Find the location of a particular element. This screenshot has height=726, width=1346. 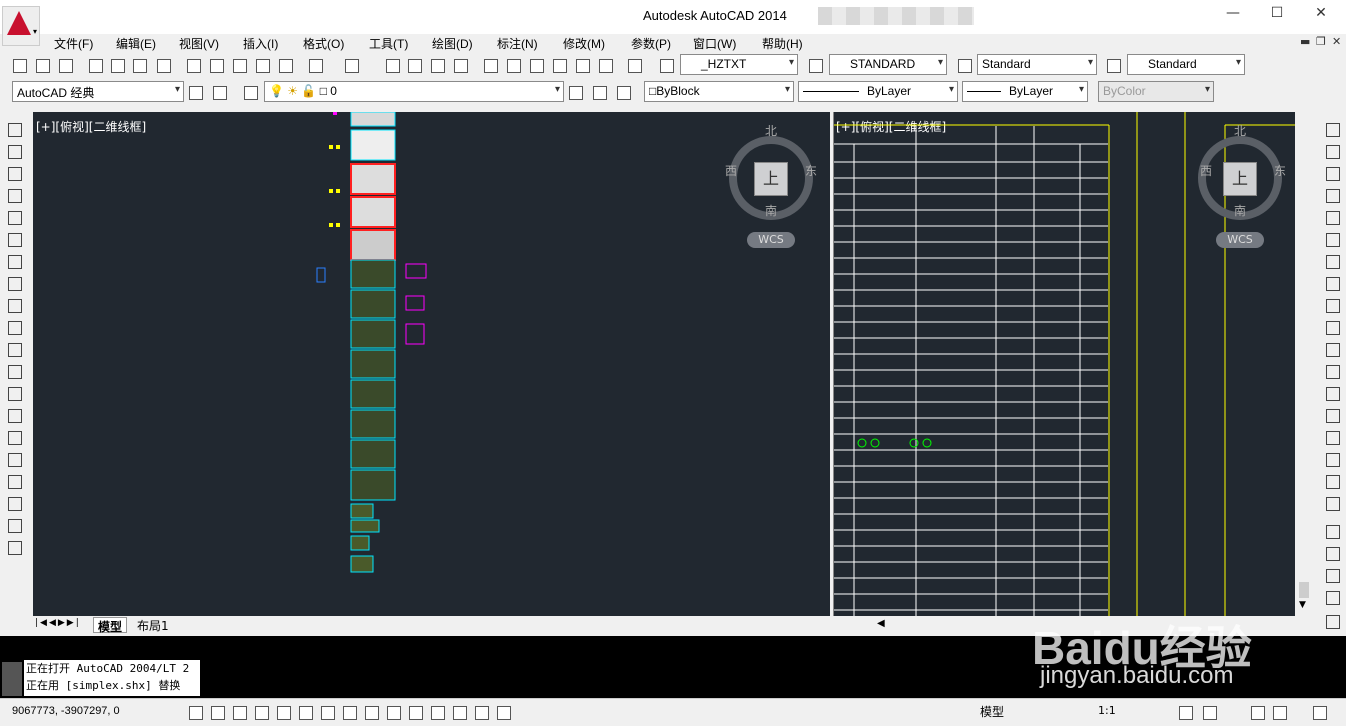

workspace-select: AutoCAD 经典 ▾ is located at coordinates (98, 91).